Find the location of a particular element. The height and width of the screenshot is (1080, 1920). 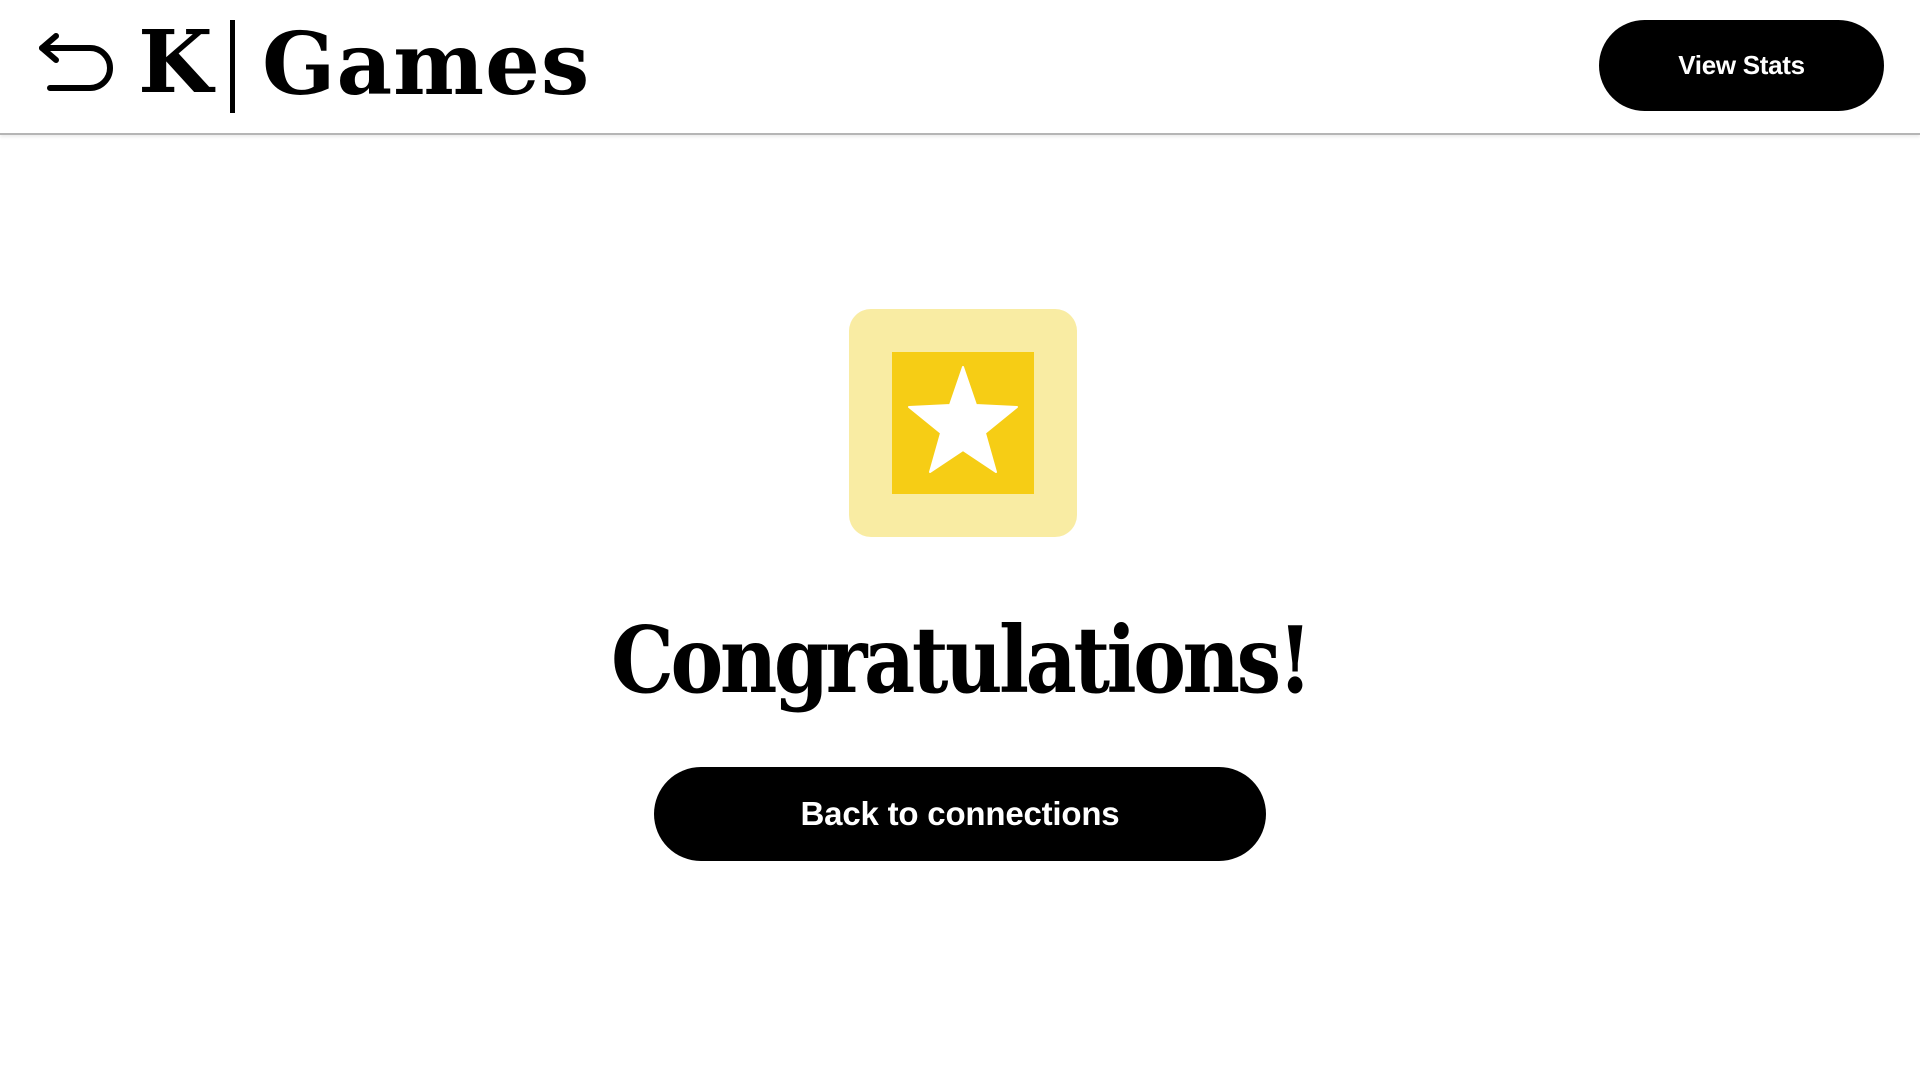

view-stats-button: View Stats is located at coordinates (1741, 65).